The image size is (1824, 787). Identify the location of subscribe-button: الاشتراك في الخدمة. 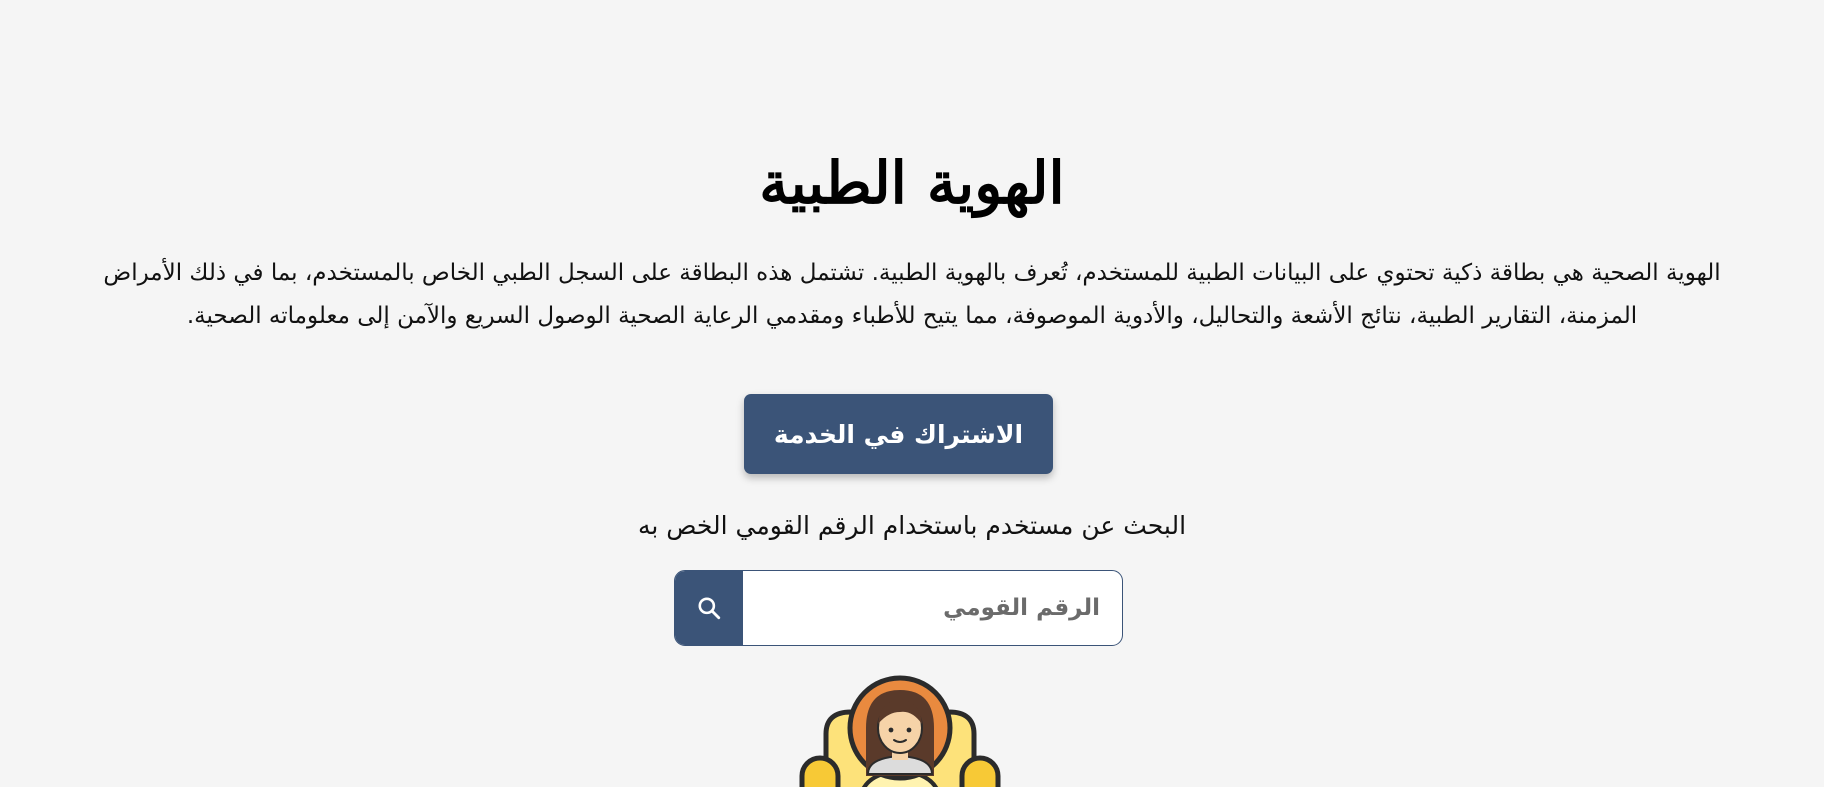
(898, 434).